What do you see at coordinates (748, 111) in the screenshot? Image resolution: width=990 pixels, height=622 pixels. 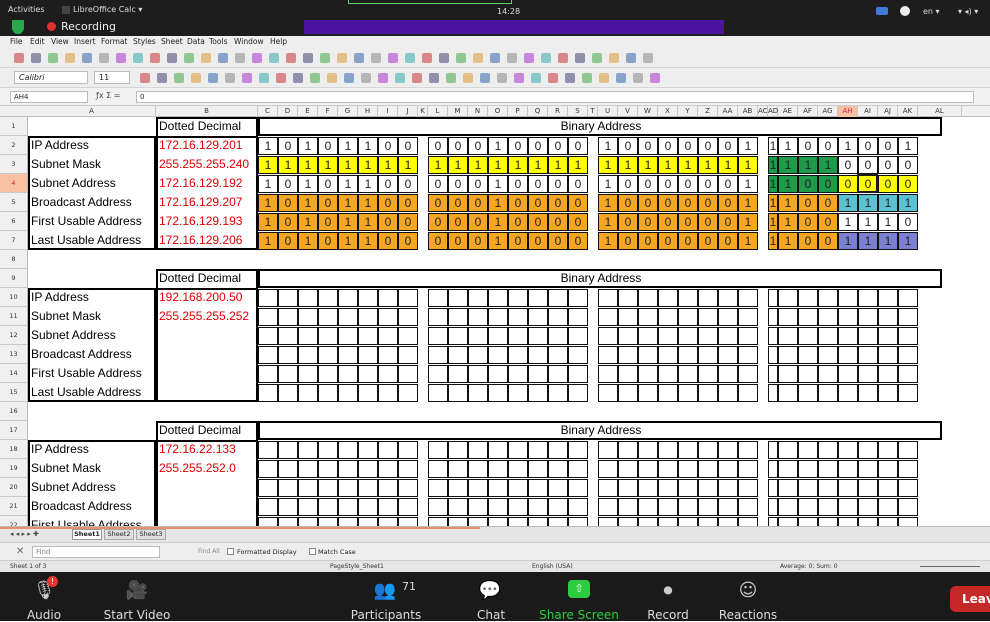 I see `column-header: AB` at bounding box center [748, 111].